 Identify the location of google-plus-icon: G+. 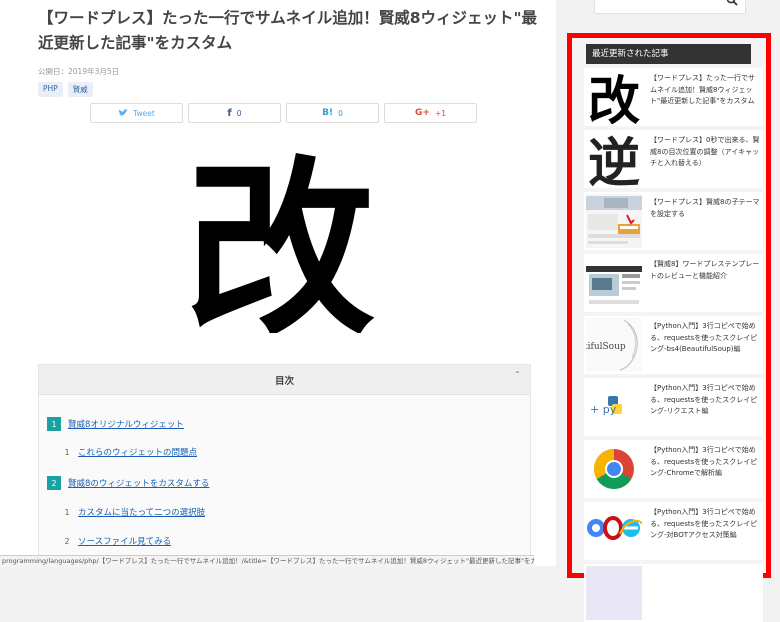
(422, 113).